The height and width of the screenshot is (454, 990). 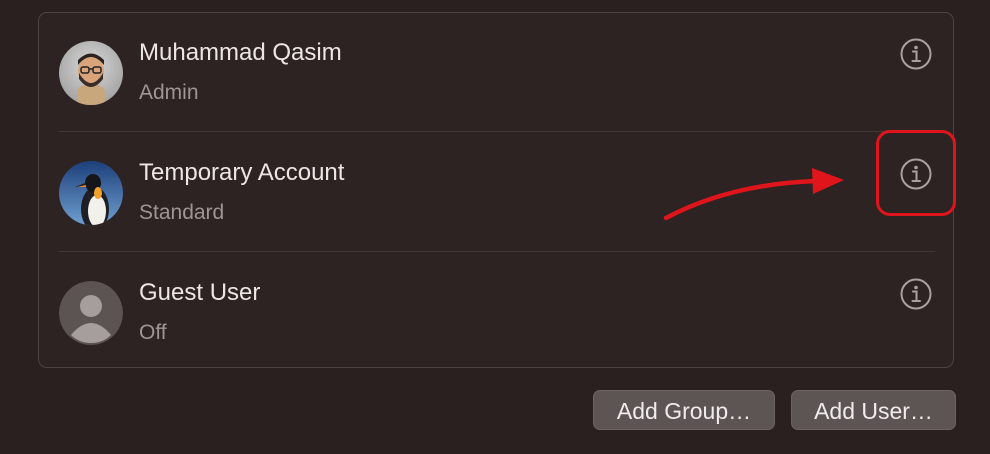 I want to click on user-name: Temporary Account, so click(x=242, y=172).